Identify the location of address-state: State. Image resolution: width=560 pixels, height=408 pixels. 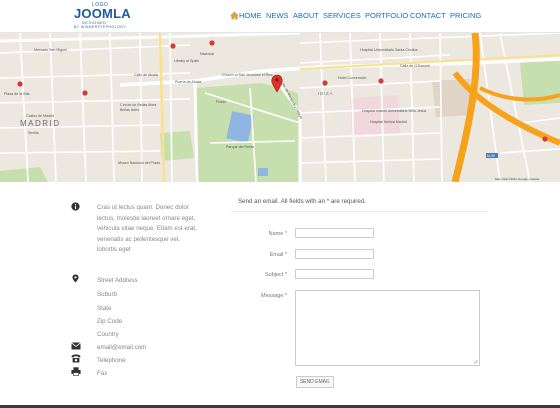
(104, 308).